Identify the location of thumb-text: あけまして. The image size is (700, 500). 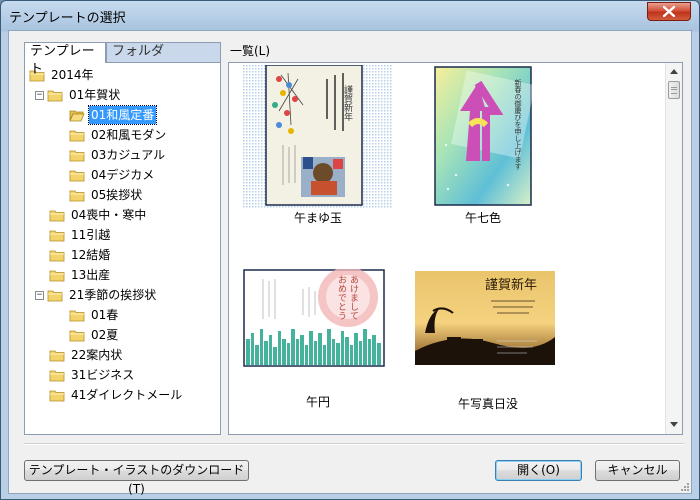
(353, 297).